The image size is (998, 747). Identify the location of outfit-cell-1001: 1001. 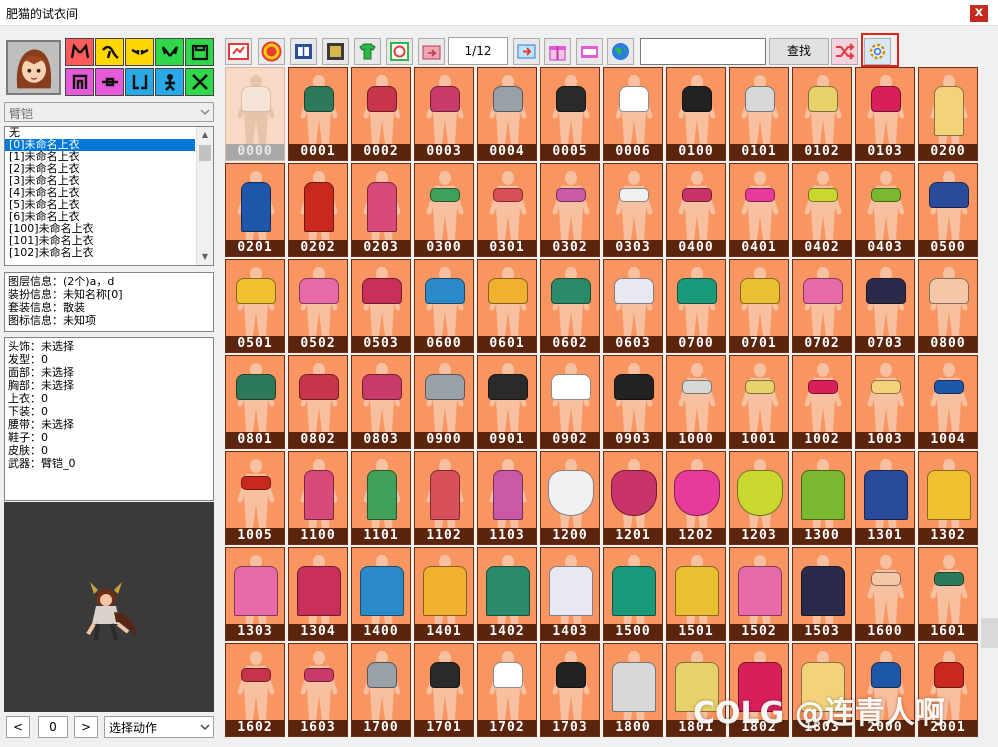
(759, 402).